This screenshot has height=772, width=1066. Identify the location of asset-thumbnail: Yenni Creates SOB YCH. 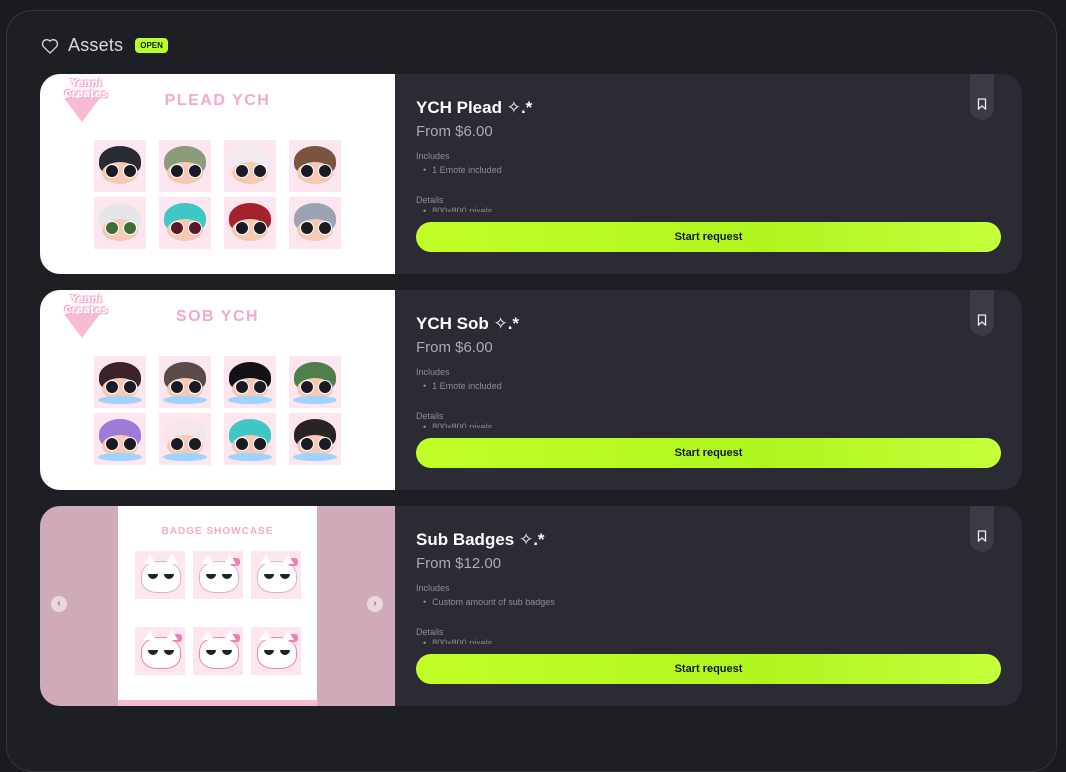
(217, 390).